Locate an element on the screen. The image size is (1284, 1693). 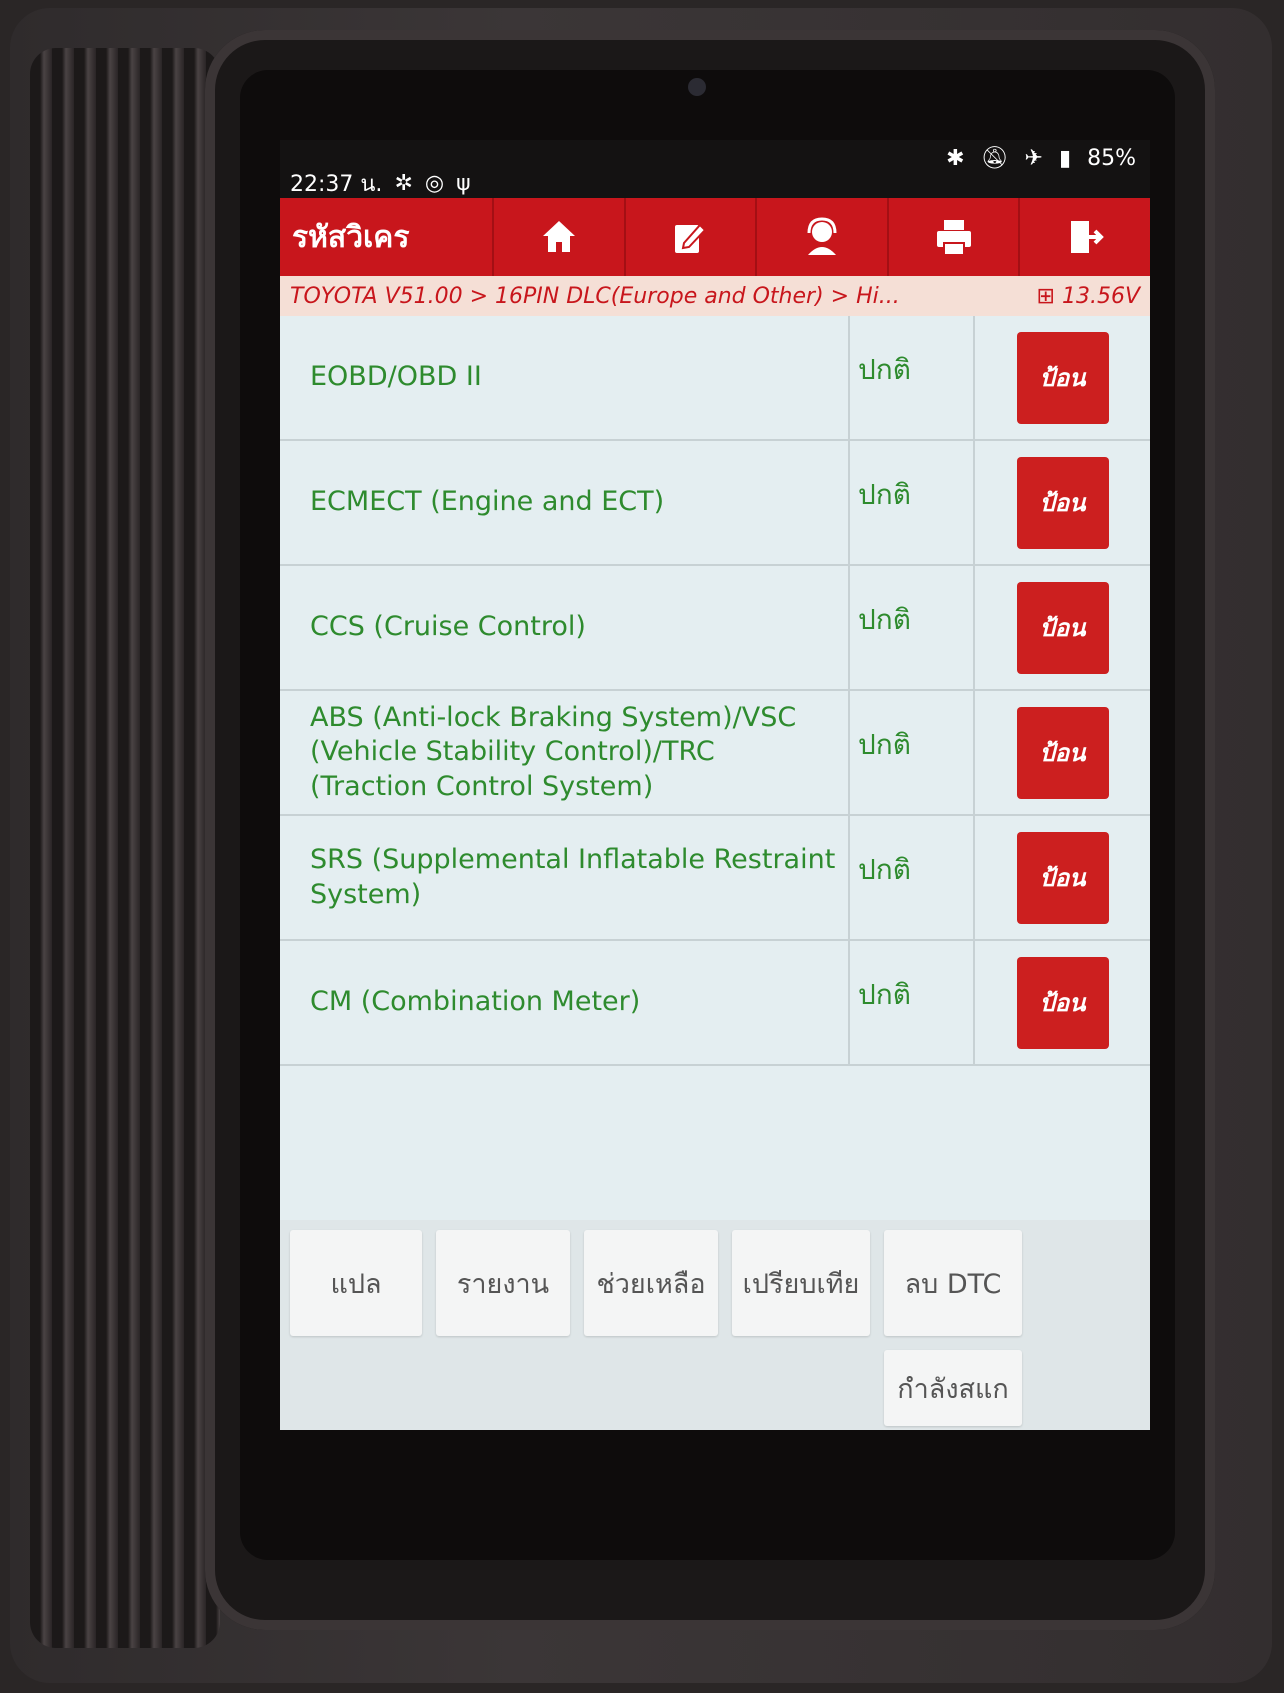
battery-level: 85% is located at coordinates (1111, 158).